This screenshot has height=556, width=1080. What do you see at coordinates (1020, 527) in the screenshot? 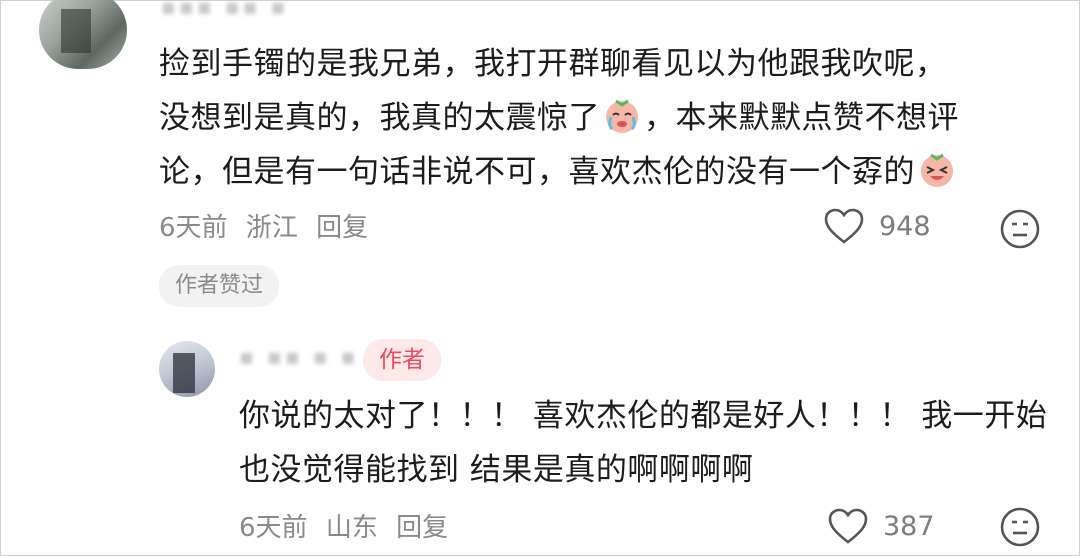
I see `reply-dislike-icon` at bounding box center [1020, 527].